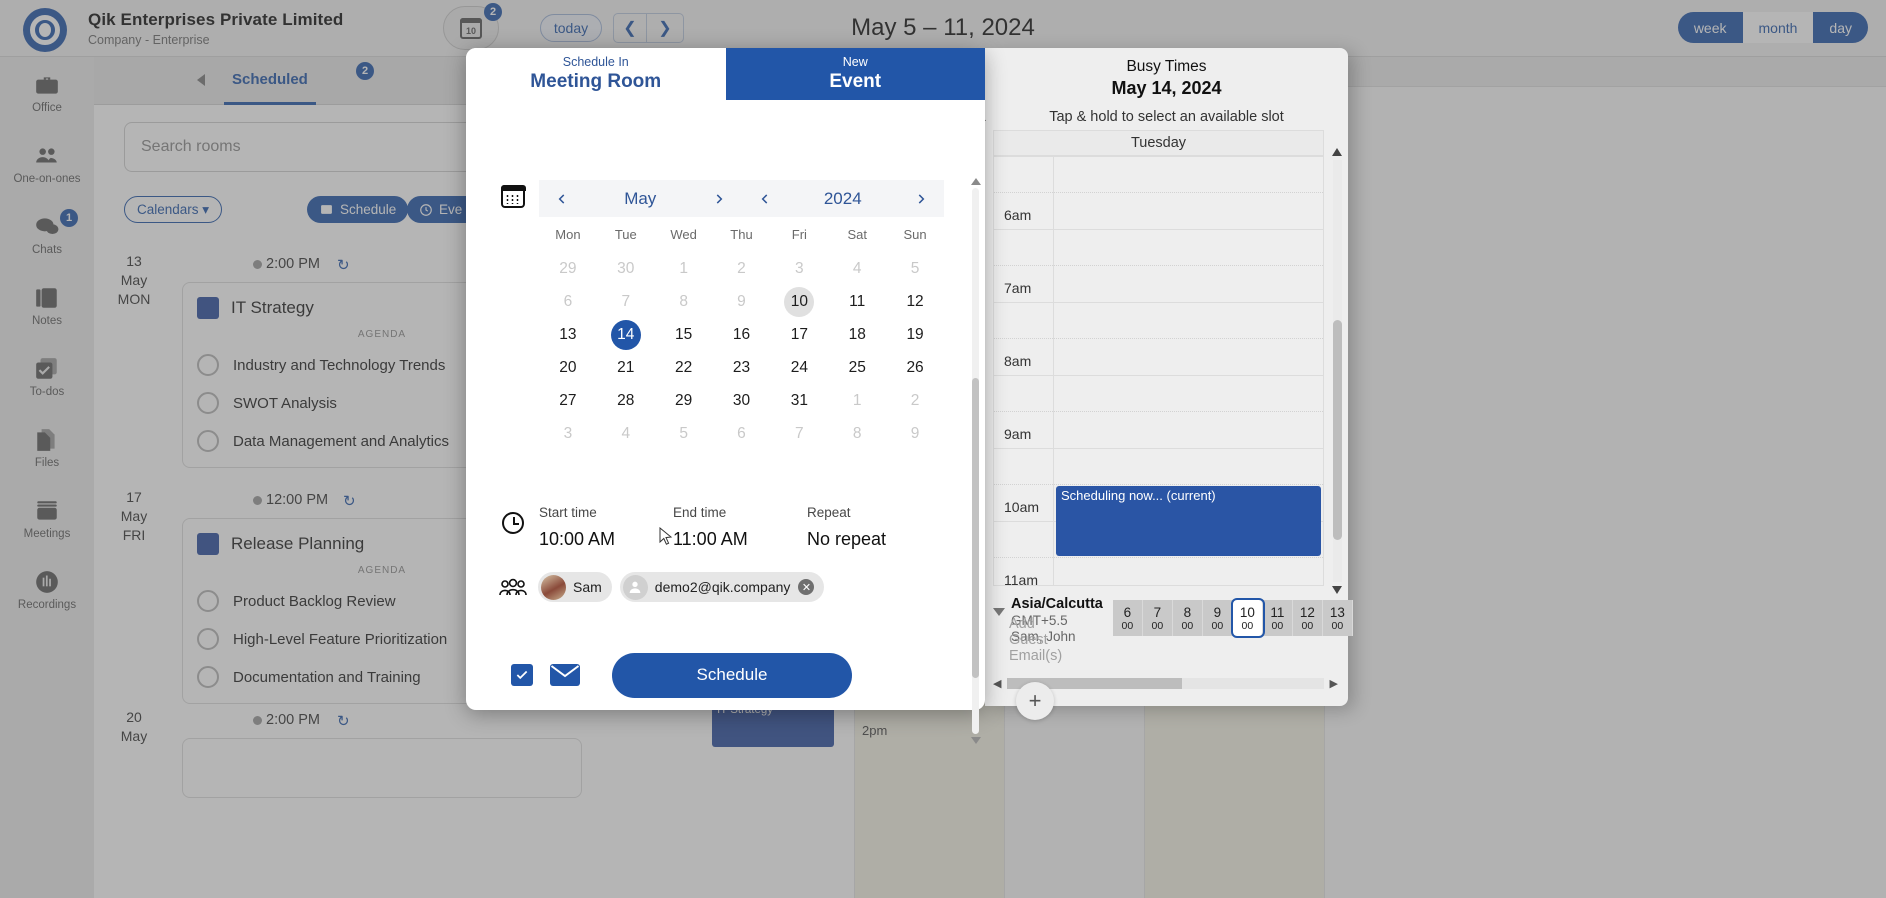 This screenshot has height=898, width=1886. I want to click on date-cell-23: 23, so click(742, 367).